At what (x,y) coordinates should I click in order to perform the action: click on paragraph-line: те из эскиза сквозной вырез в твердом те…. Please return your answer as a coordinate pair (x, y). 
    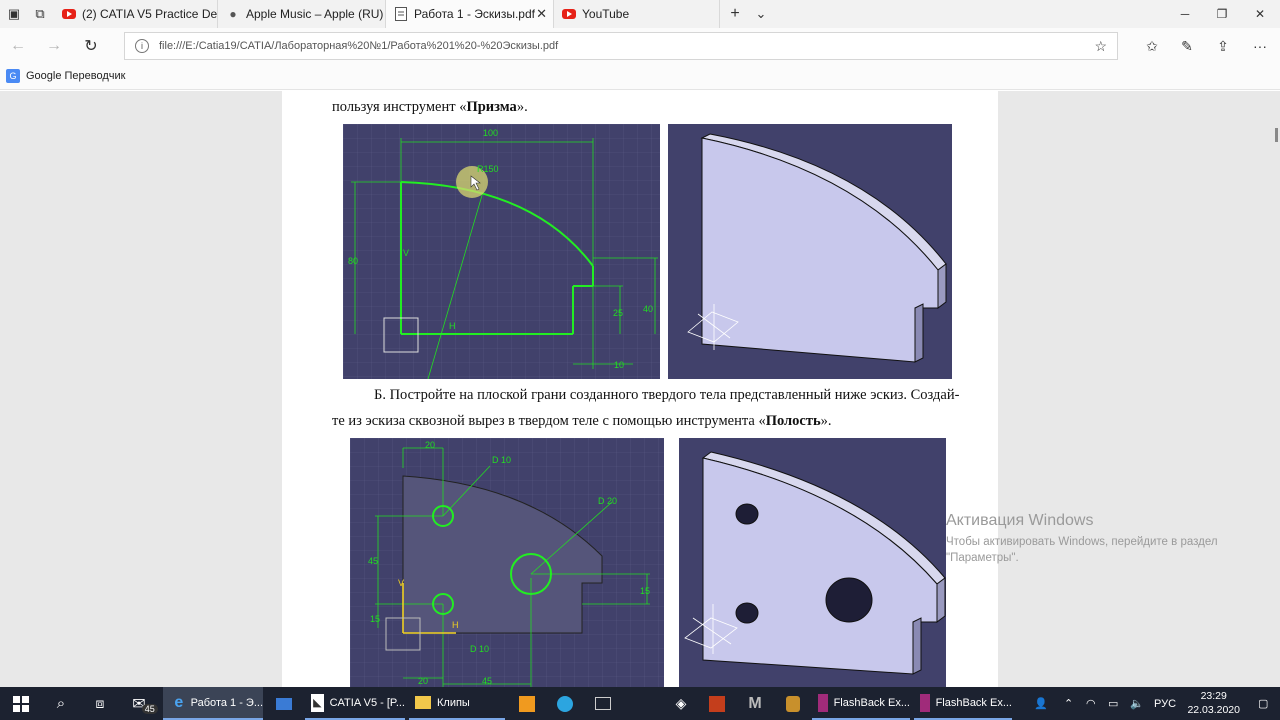
    Looking at the image, I should click on (582, 421).